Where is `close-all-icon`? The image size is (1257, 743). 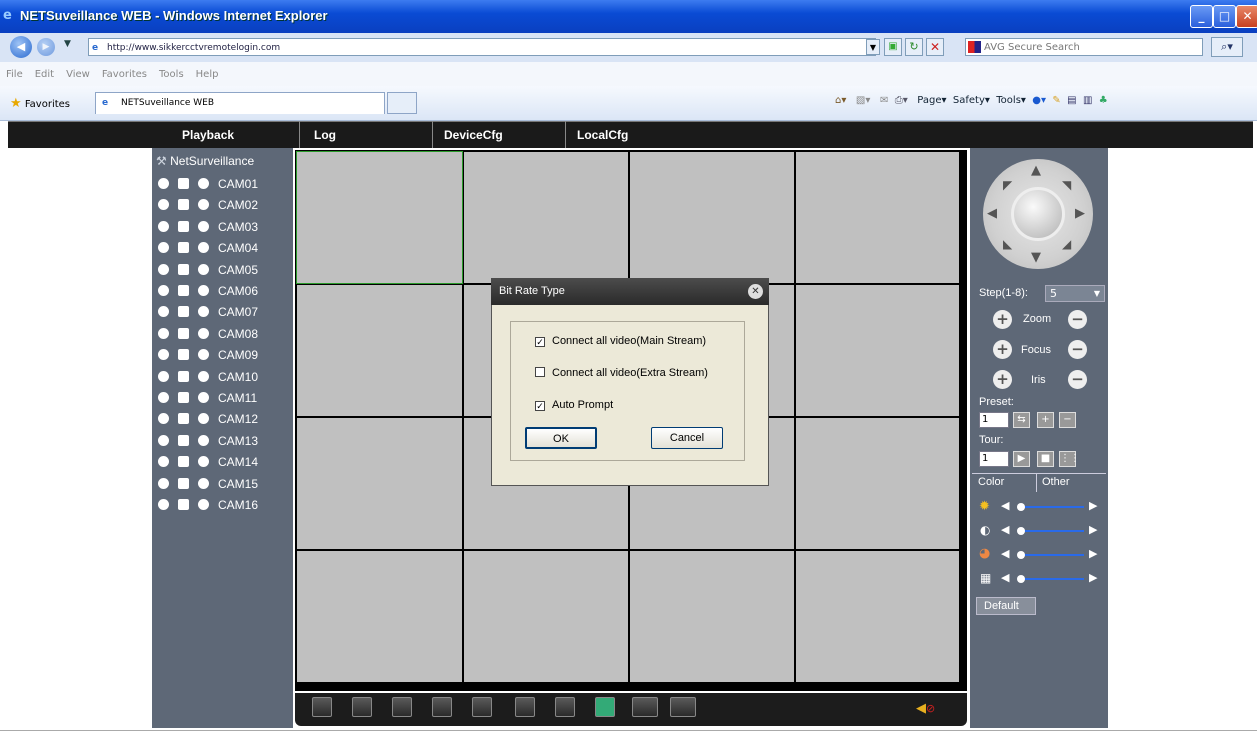 close-all-icon is located at coordinates (565, 707).